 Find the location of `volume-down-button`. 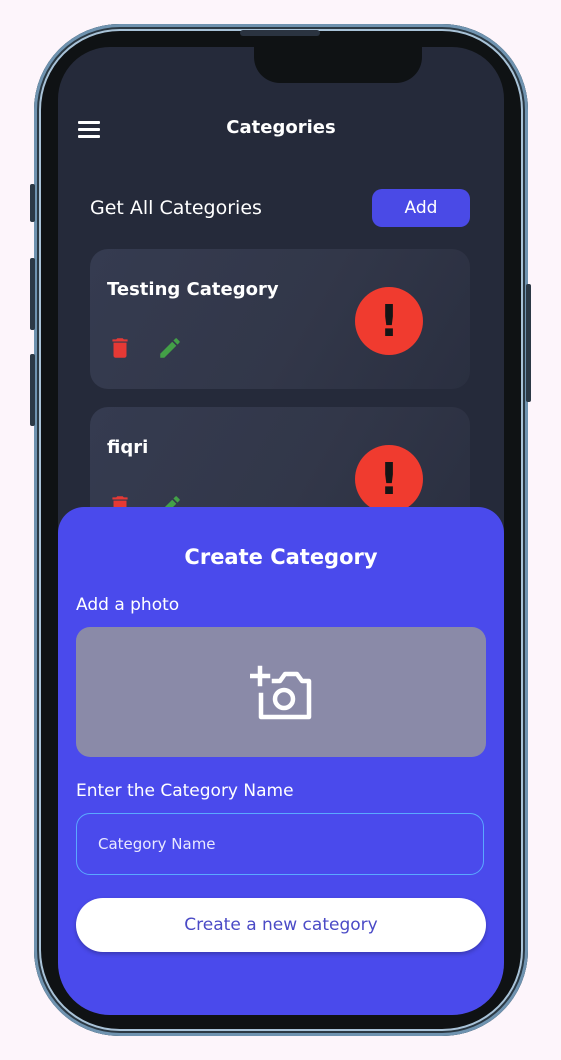

volume-down-button is located at coordinates (32, 390).